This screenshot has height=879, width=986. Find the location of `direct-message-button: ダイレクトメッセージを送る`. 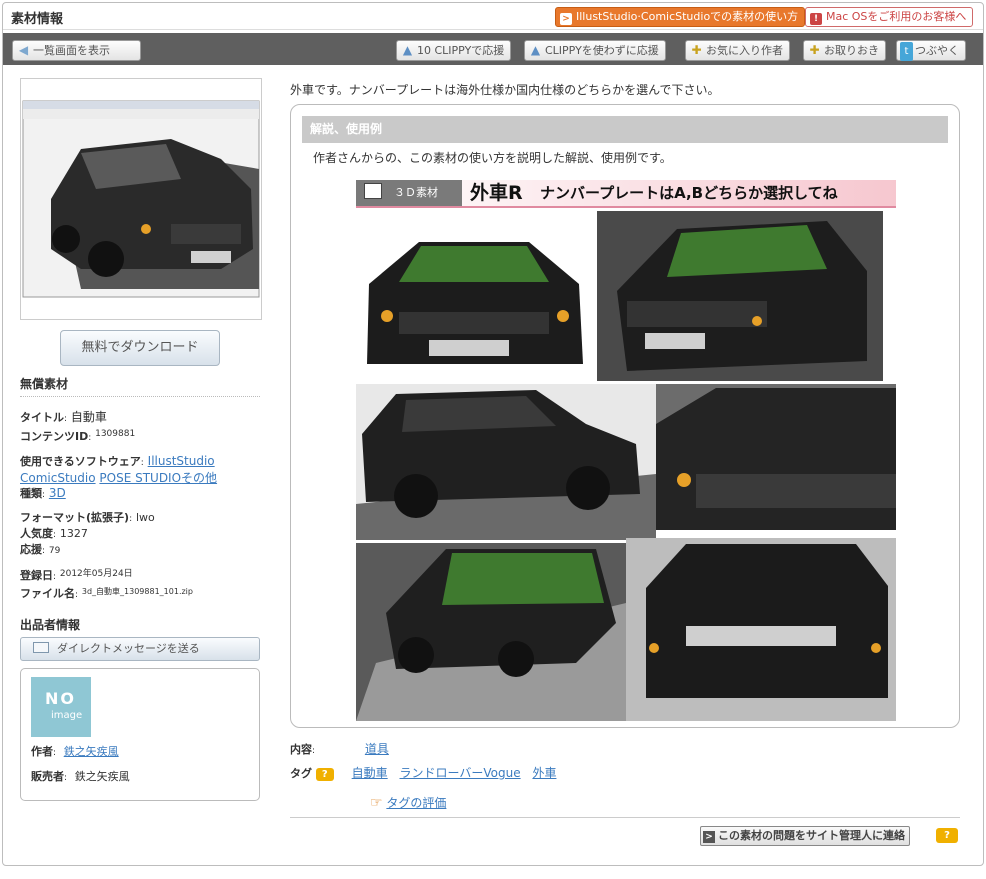

direct-message-button: ダイレクトメッセージを送る is located at coordinates (140, 649).